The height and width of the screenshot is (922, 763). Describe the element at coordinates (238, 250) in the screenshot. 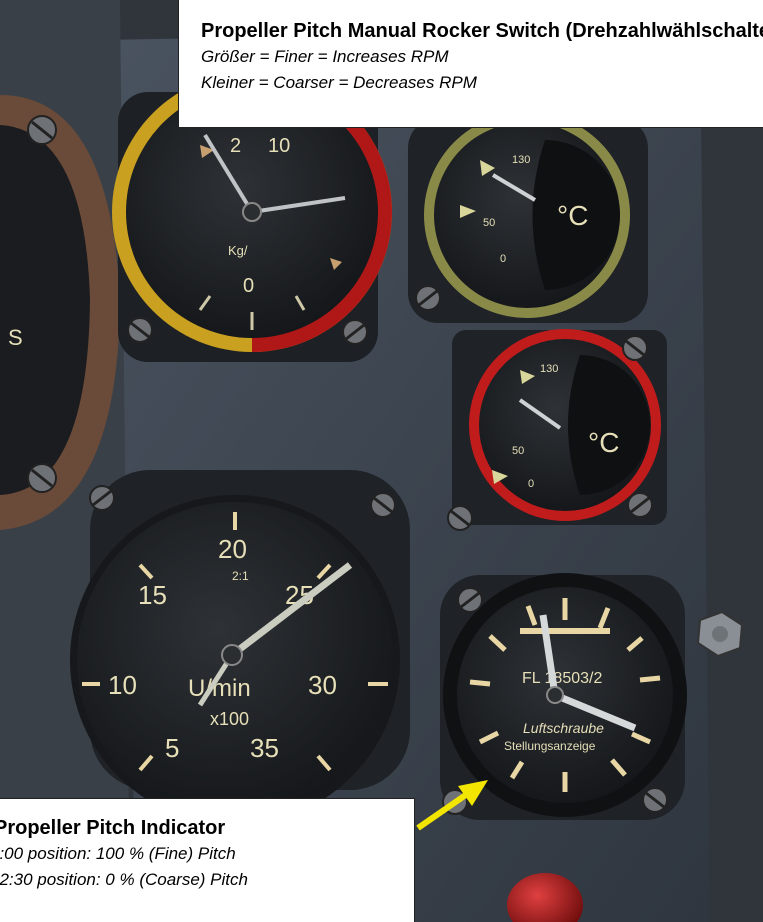

I see `pressure-unit: Kg/` at that location.